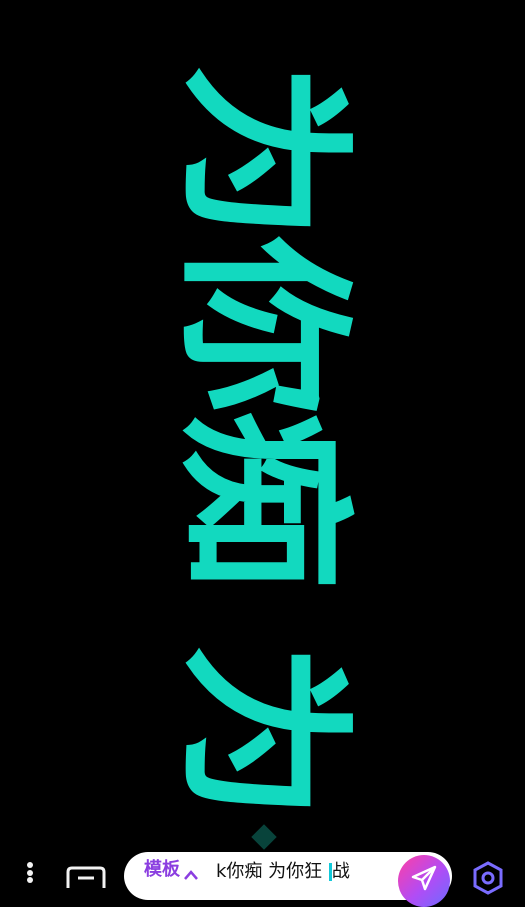 This screenshot has height=907, width=525. I want to click on hexagon-settings-icon, so click(488, 878).